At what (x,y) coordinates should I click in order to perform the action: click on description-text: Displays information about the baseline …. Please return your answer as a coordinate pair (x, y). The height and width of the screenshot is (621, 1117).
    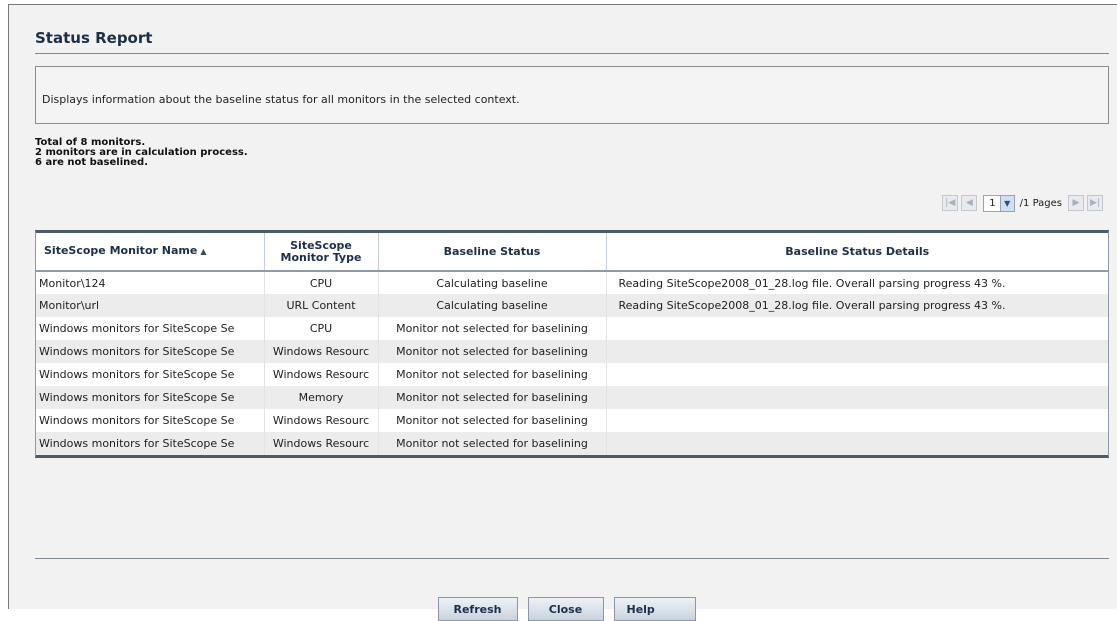
    Looking at the image, I should click on (281, 99).